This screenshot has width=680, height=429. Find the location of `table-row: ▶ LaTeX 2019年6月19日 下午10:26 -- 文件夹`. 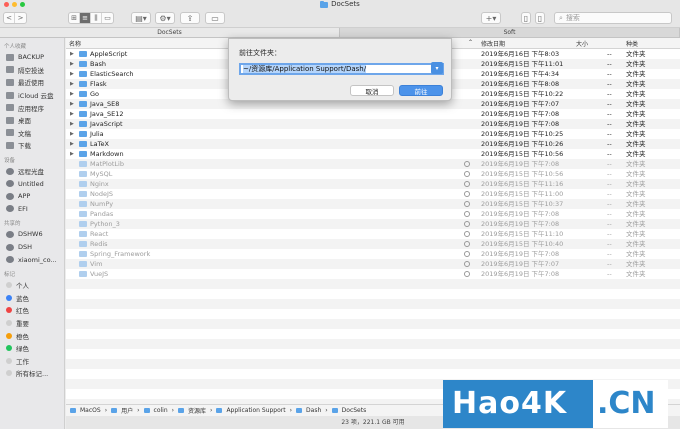

table-row: ▶ LaTeX 2019年6月19日 下午10:26 -- 文件夹 is located at coordinates (373, 144).